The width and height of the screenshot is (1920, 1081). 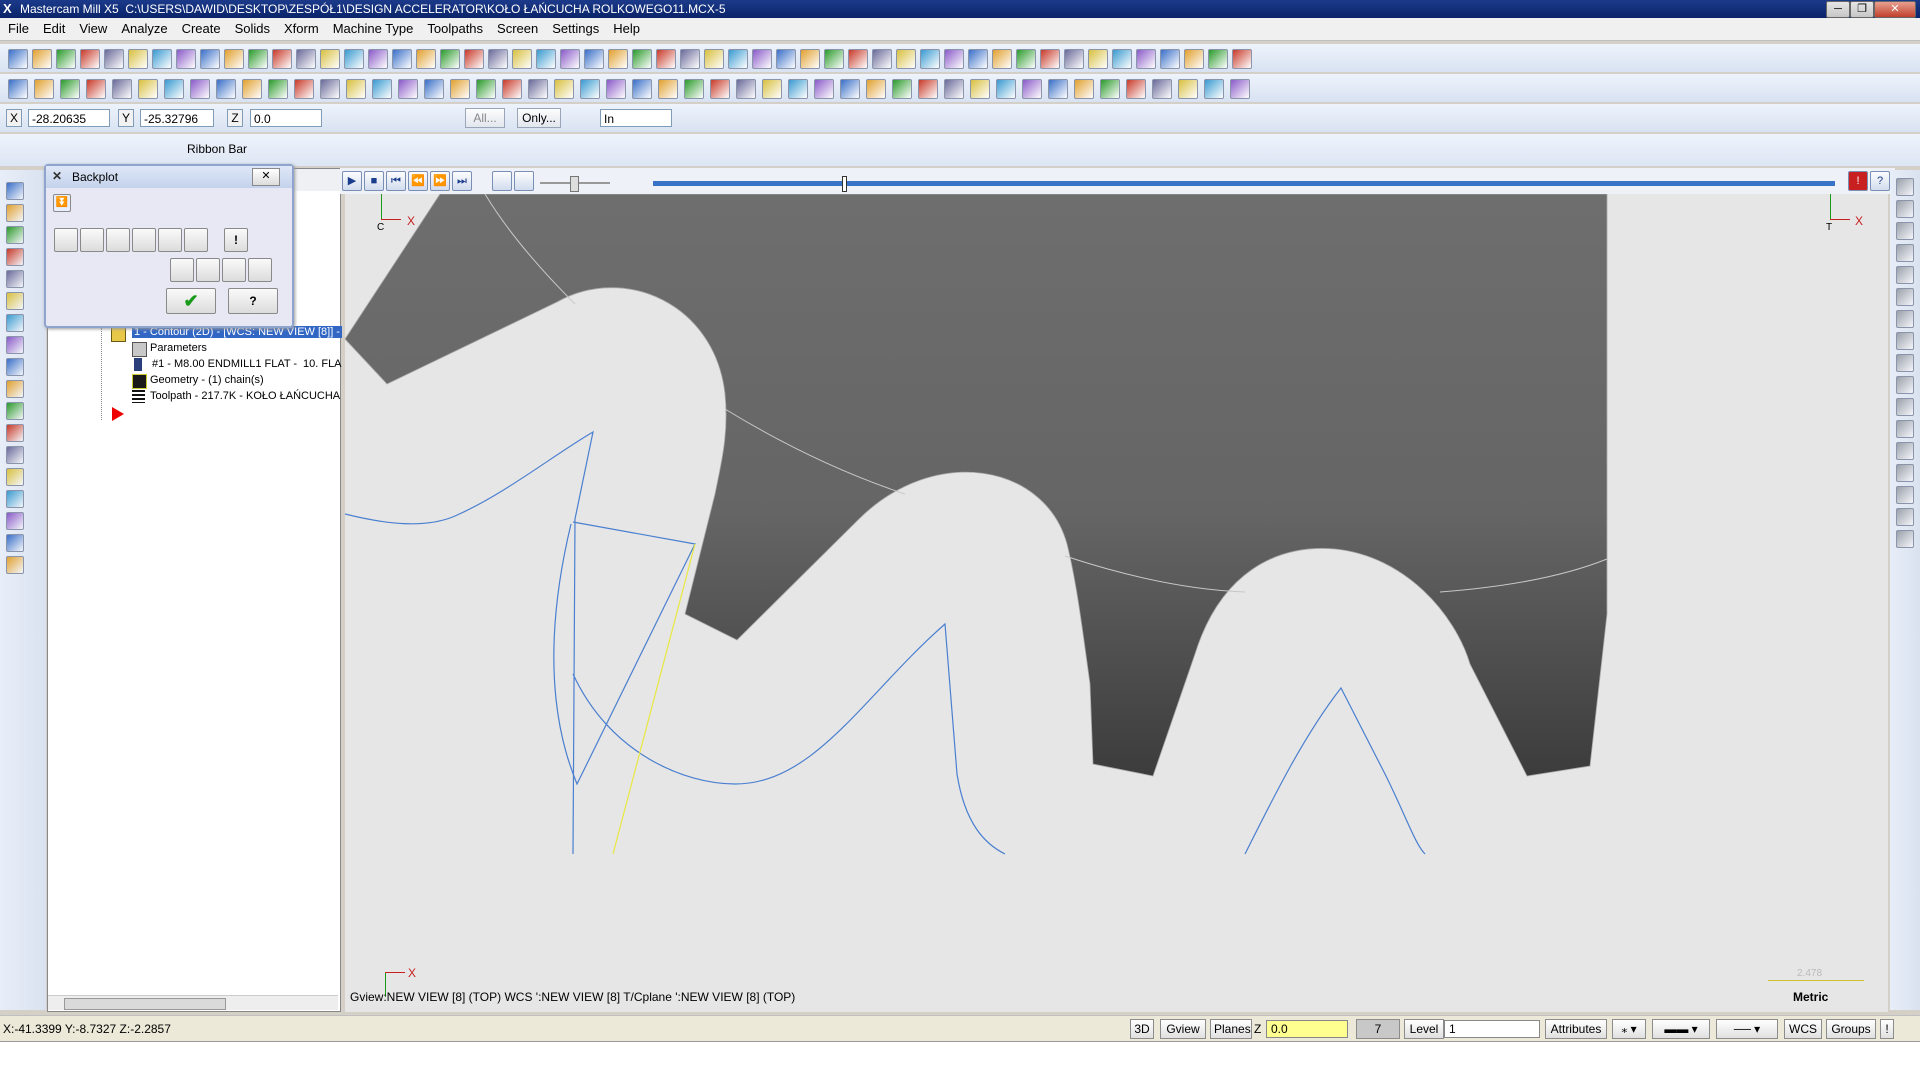 What do you see at coordinates (300, 27) in the screenshot?
I see `menu-xform: Xform` at bounding box center [300, 27].